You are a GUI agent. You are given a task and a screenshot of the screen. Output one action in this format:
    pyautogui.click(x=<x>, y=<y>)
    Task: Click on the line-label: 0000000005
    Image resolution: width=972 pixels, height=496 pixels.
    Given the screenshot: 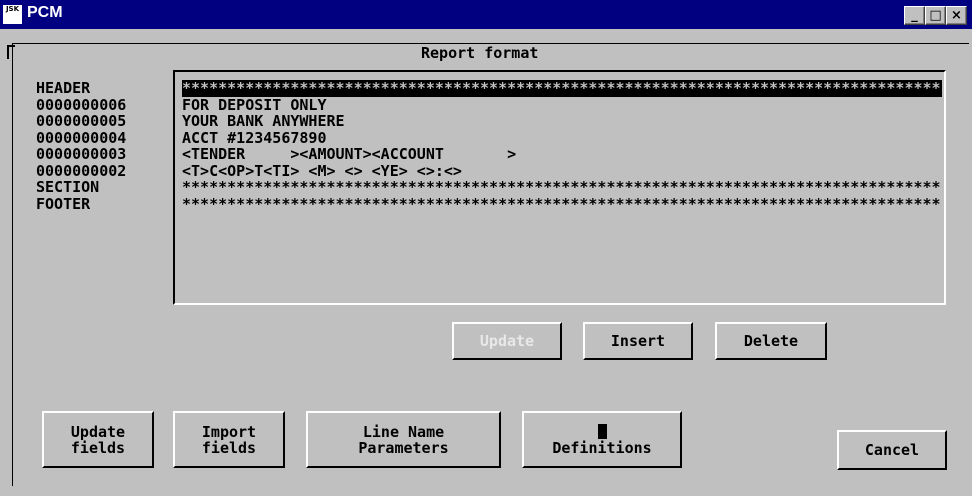 What is the action you would take?
    pyautogui.click(x=81, y=121)
    